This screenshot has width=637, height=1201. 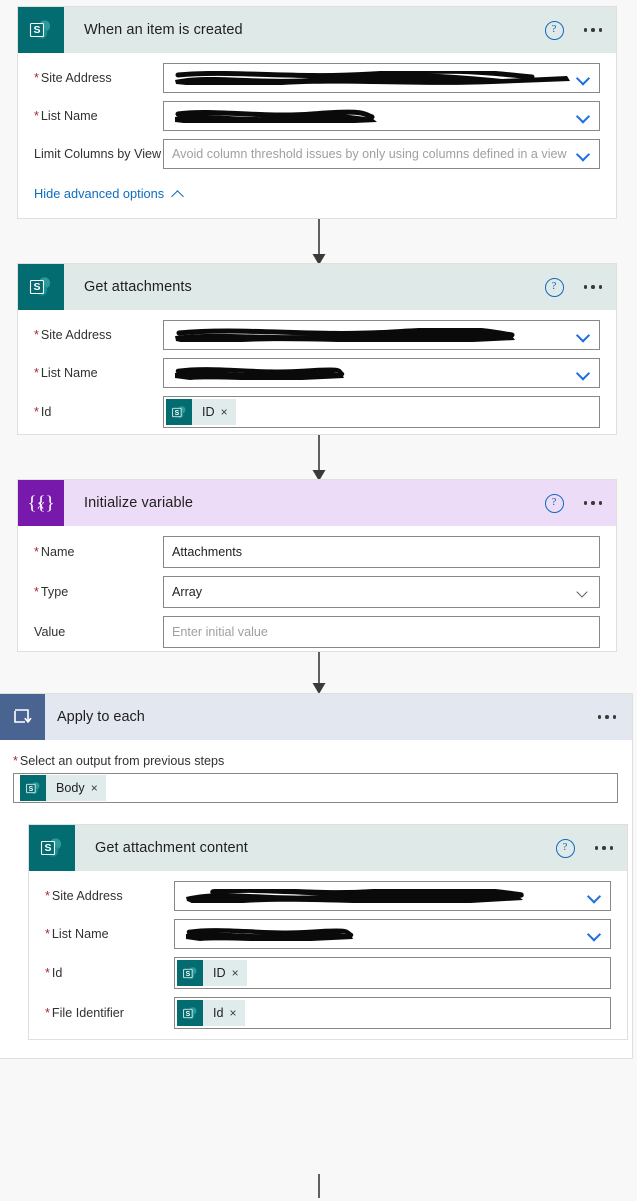 I want to click on field-row-file-identifier: * File Identifier S Id ×, so click(x=328, y=1013).